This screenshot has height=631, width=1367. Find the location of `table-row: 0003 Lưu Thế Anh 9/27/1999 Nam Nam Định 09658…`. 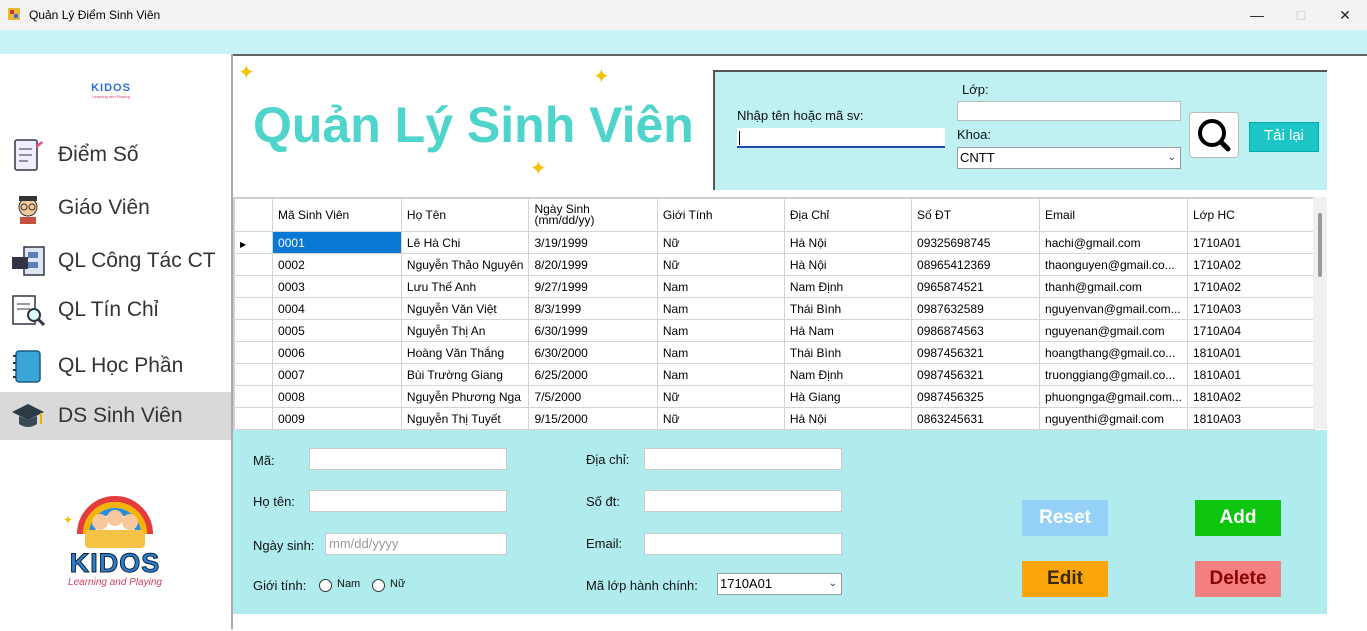

table-row: 0003 Lưu Thế Anh 9/27/1999 Nam Nam Định 09658… is located at coordinates (774, 286).